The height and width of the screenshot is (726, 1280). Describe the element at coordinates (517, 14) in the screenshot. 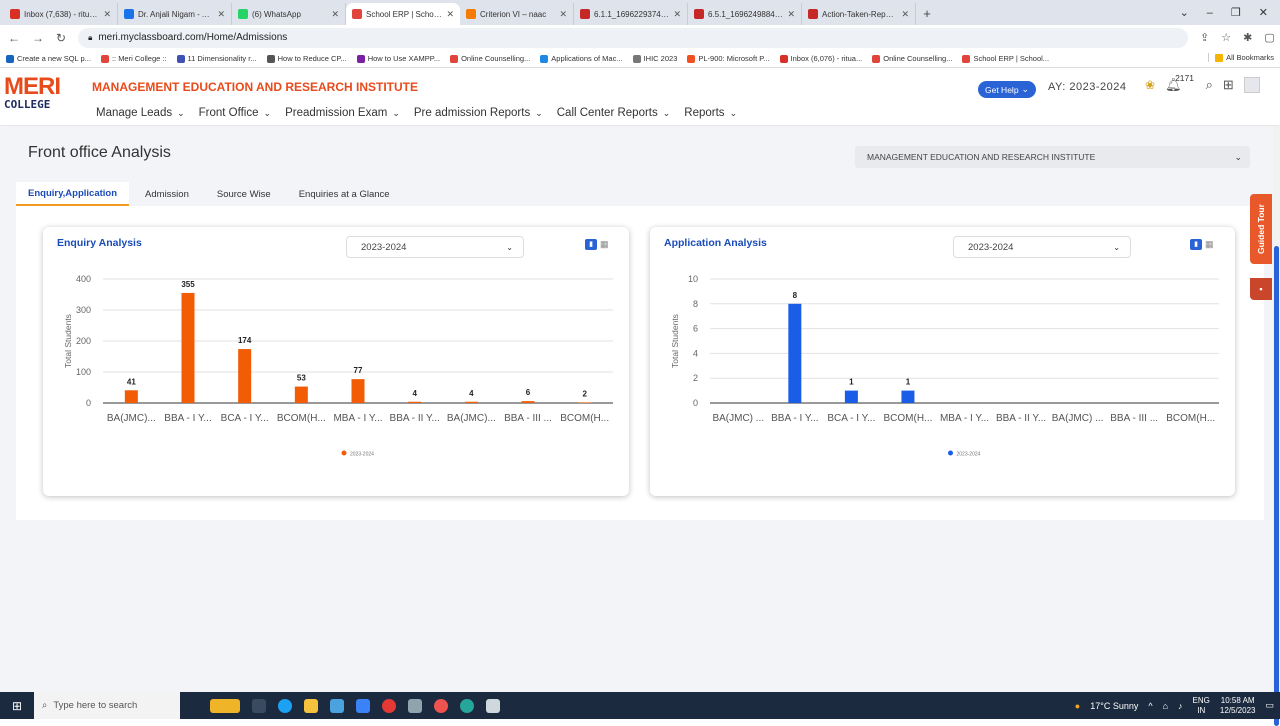

I see `browser-tab: Criterion VI – naac ✕` at that location.